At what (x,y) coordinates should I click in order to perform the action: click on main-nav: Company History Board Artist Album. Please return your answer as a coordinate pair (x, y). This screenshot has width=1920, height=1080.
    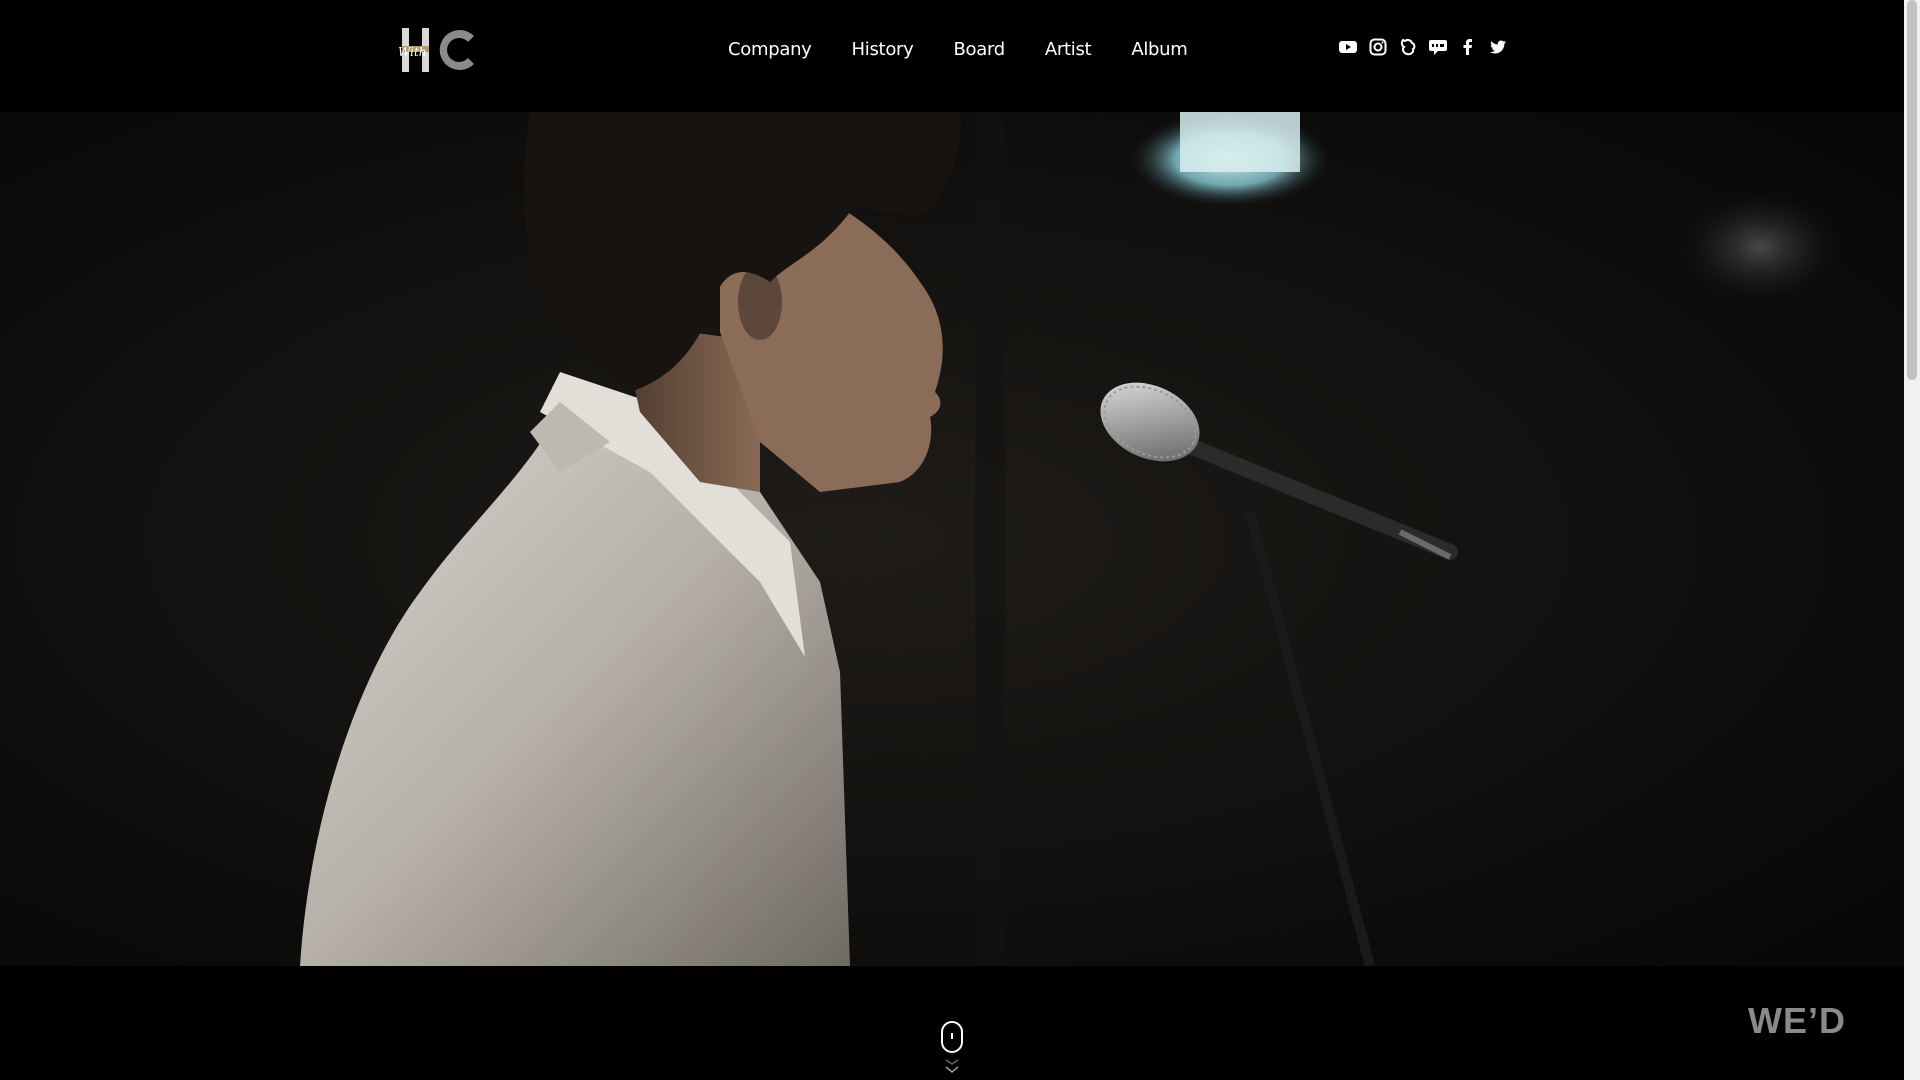
    Looking at the image, I should click on (958, 50).